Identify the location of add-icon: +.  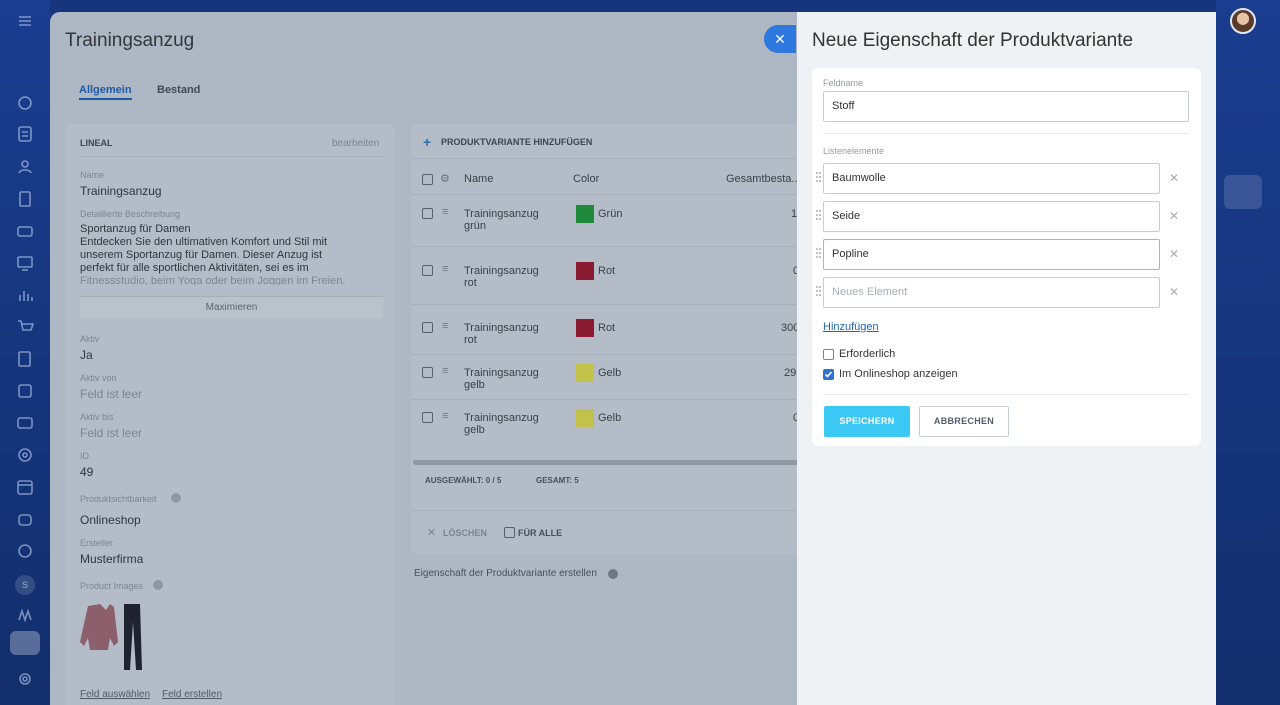
(427, 142).